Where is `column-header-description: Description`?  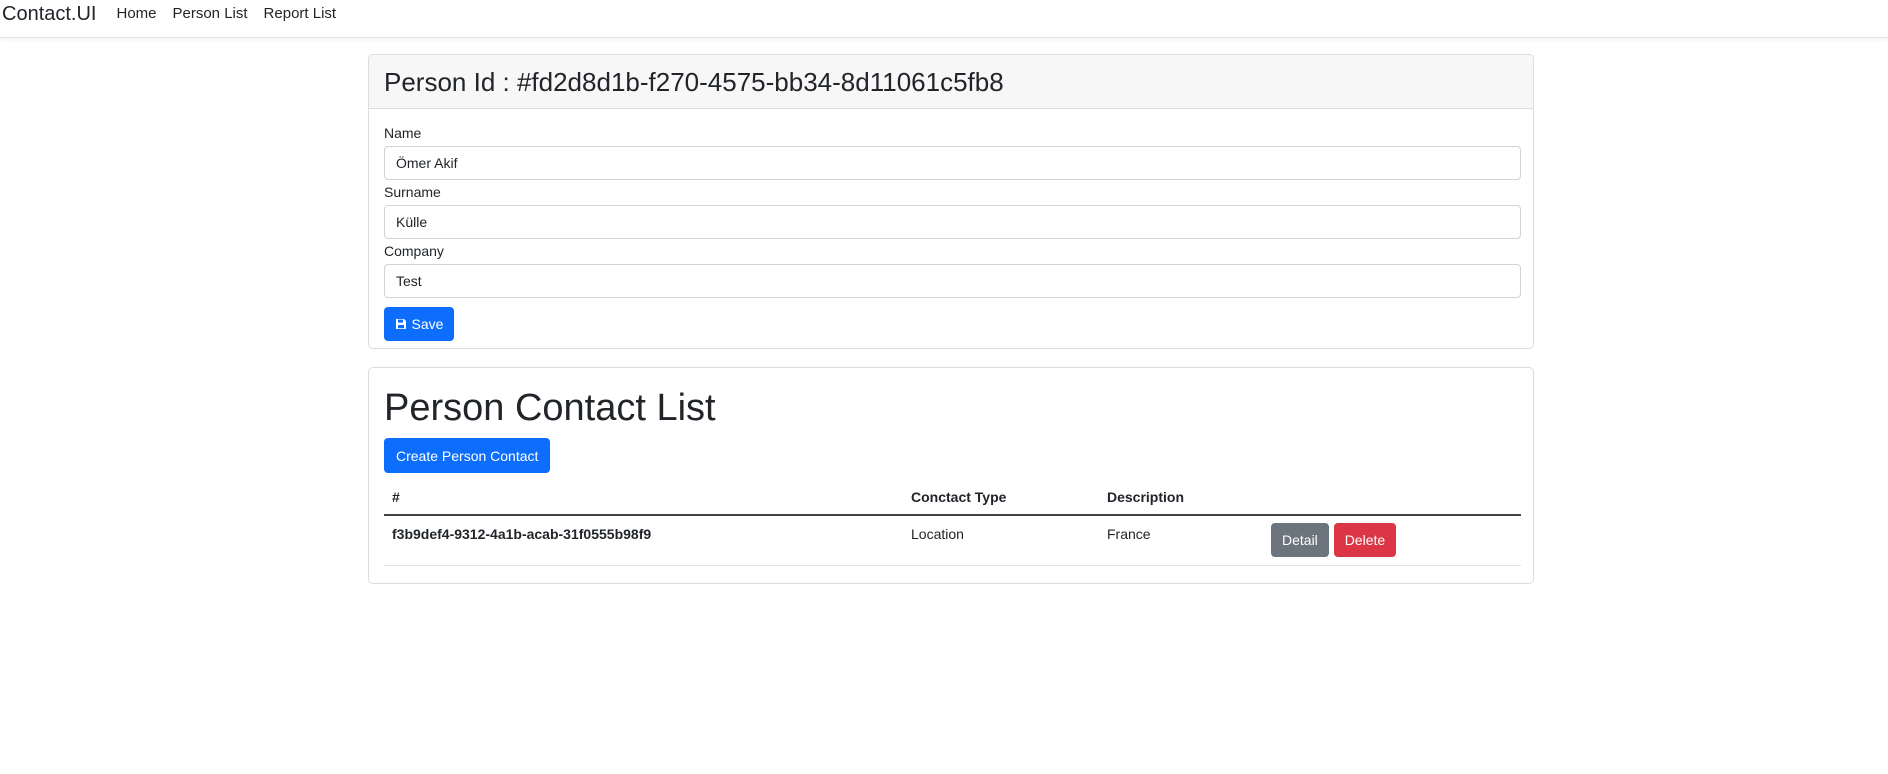
column-header-description: Description is located at coordinates (1181, 497).